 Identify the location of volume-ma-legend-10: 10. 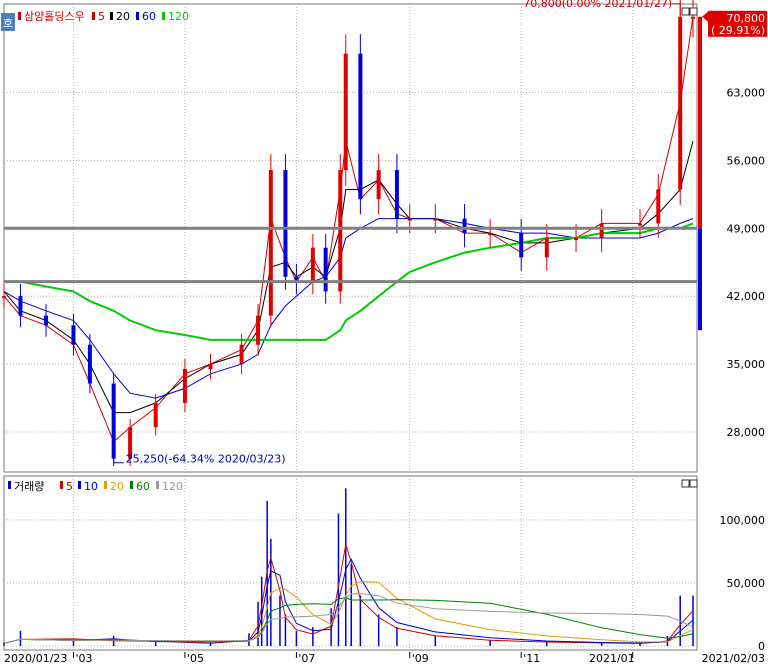
(91, 486).